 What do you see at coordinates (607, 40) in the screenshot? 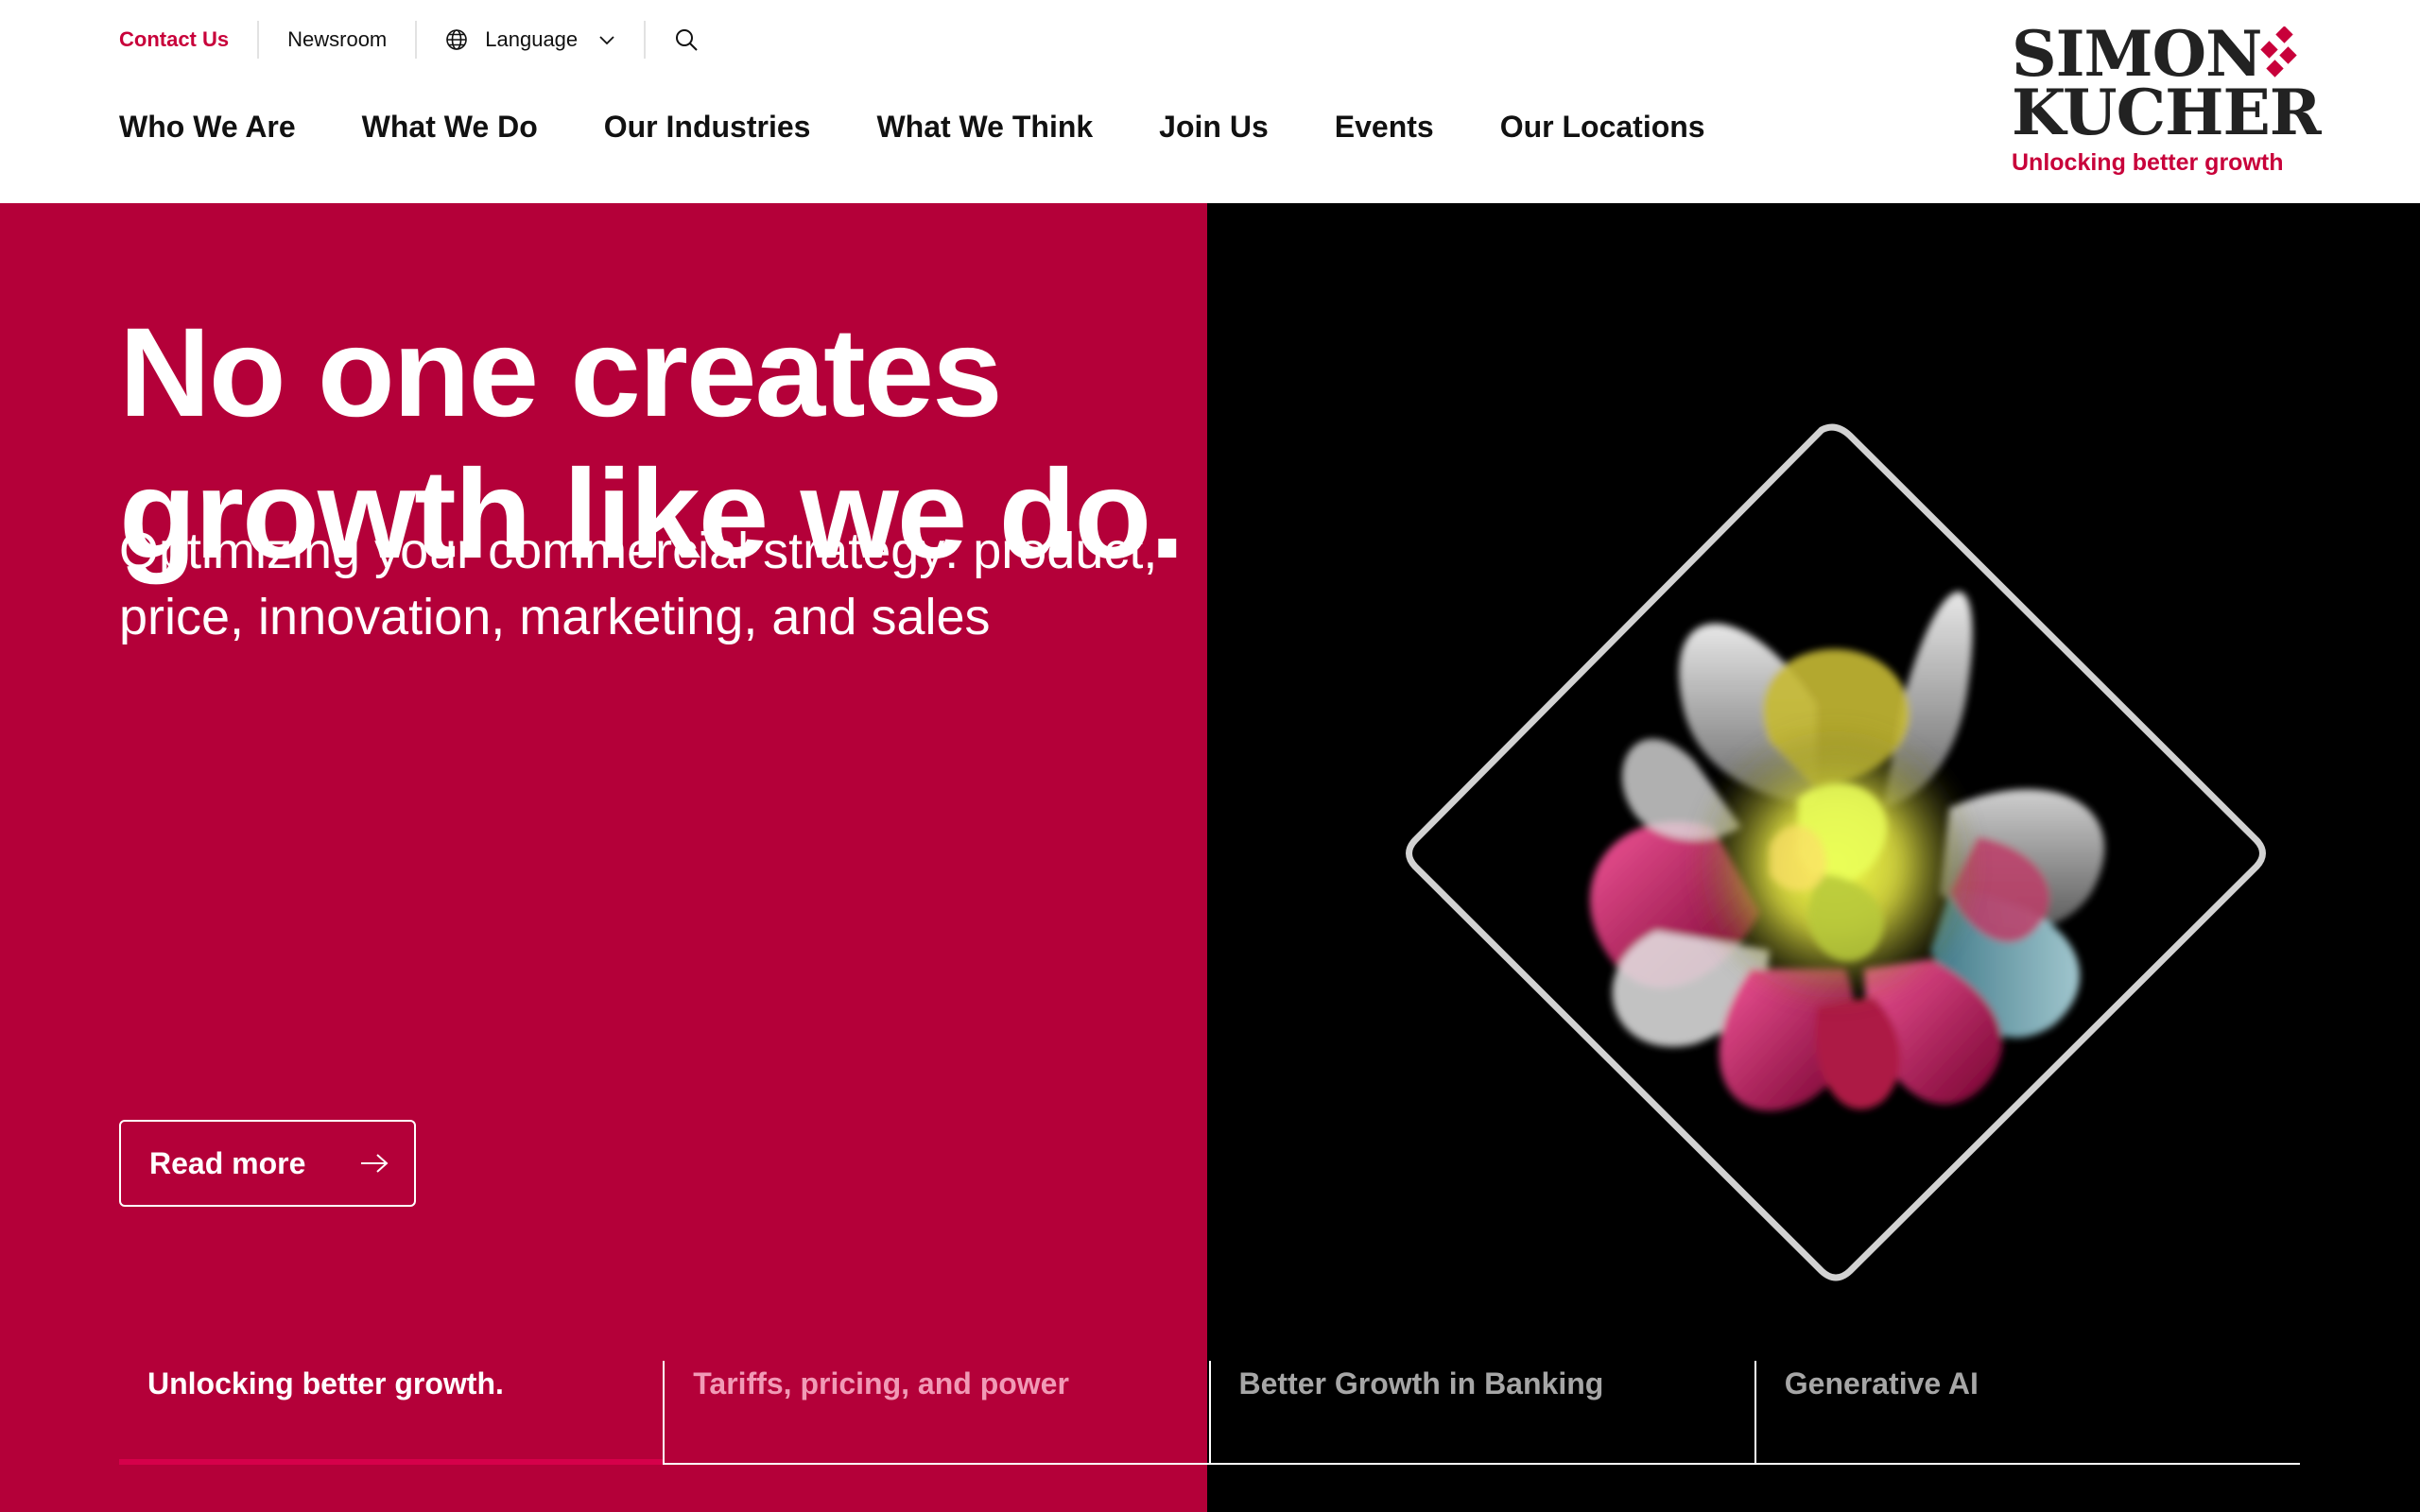
I see `chevron-down-icon` at bounding box center [607, 40].